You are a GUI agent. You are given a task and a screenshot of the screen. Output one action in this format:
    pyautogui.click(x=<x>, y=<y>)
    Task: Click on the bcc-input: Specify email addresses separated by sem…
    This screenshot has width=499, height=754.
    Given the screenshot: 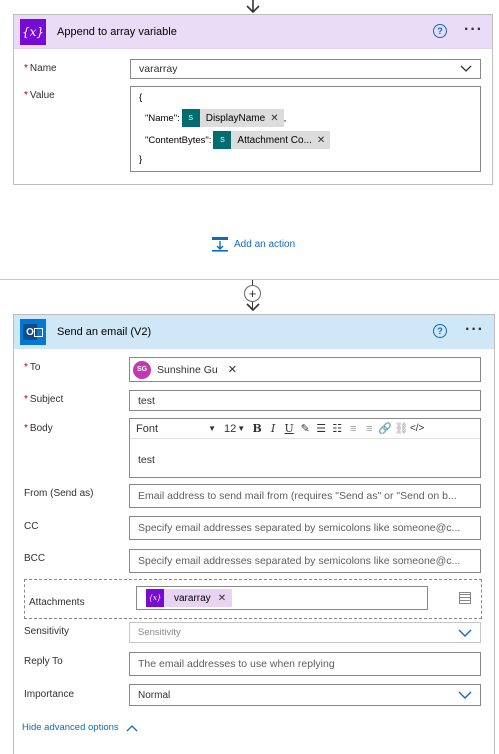 What is the action you would take?
    pyautogui.click(x=305, y=561)
    